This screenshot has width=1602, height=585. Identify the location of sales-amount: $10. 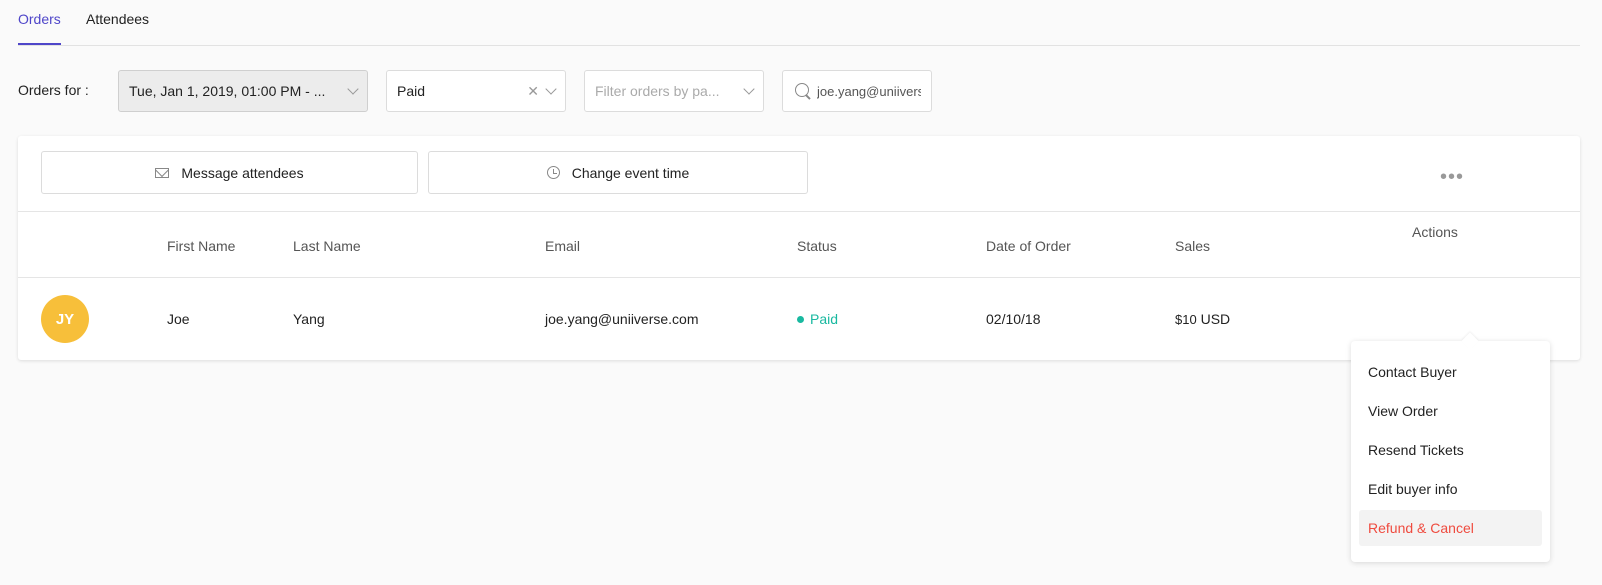
(1186, 319).